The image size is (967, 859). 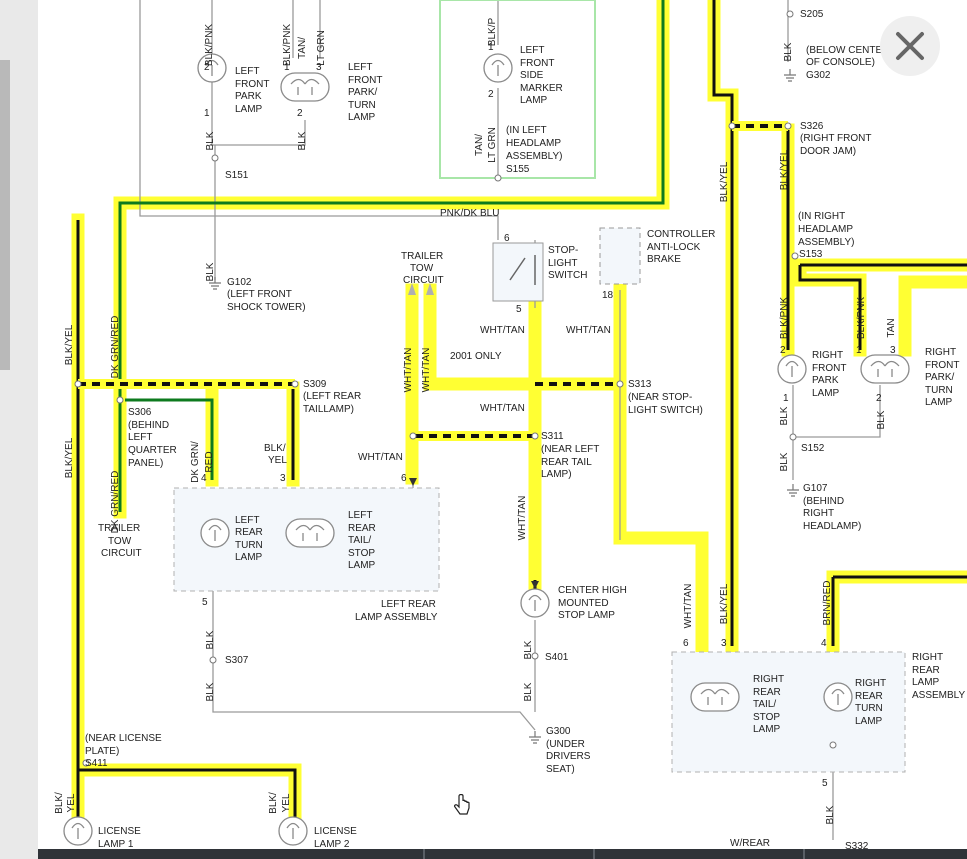 What do you see at coordinates (768, 679) in the screenshot?
I see `label-rrts-1: RIGHT` at bounding box center [768, 679].